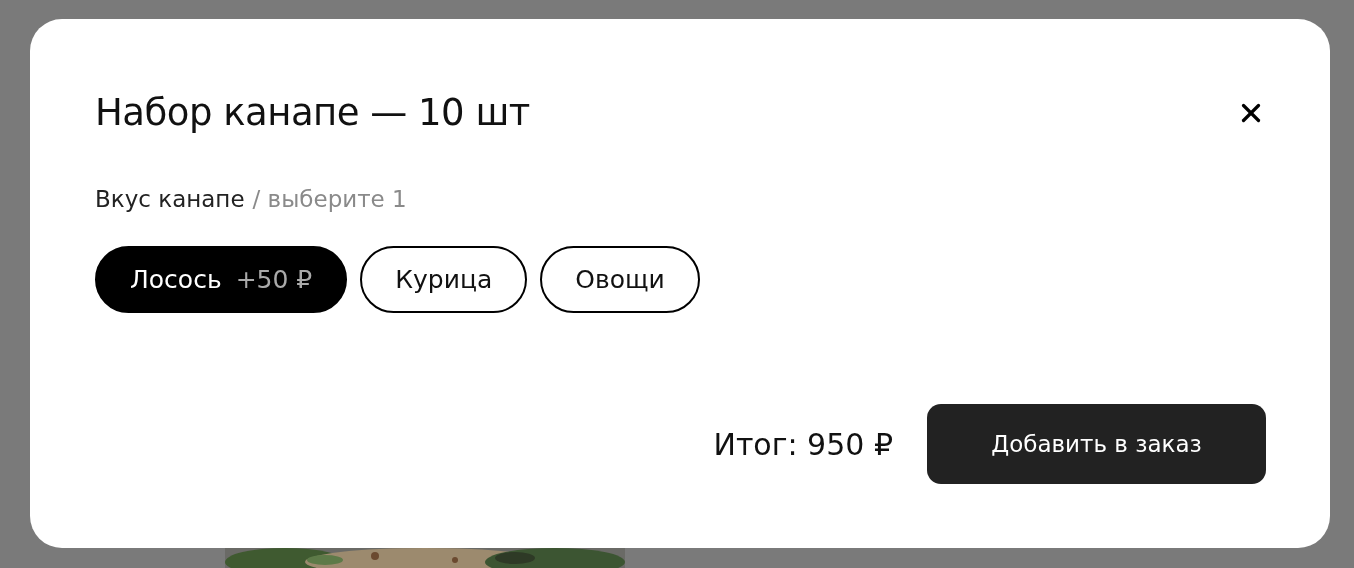 This screenshot has height=568, width=1354. What do you see at coordinates (312, 112) in the screenshot?
I see `dialog-title: Набор канапе — 10 шт` at bounding box center [312, 112].